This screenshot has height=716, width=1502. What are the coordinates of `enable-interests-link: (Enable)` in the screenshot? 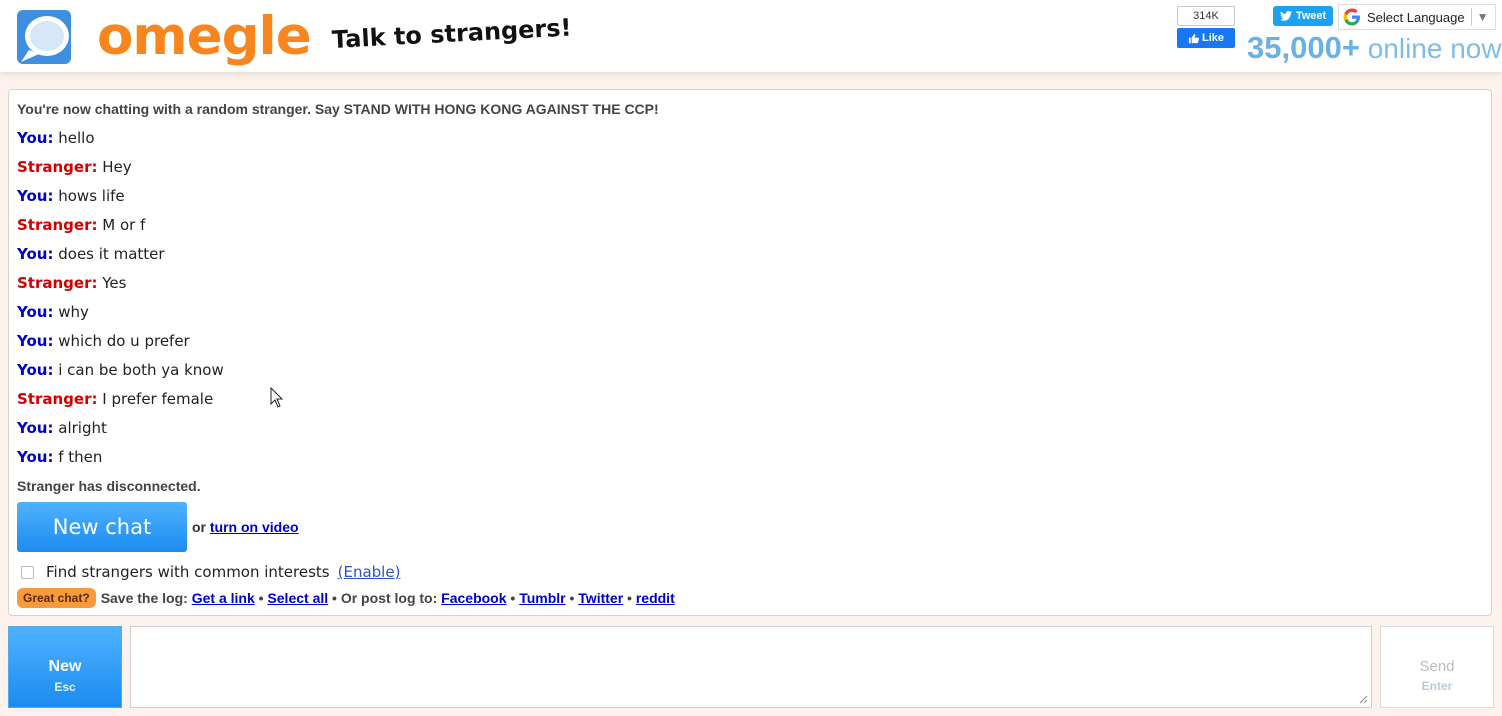 It's located at (369, 572).